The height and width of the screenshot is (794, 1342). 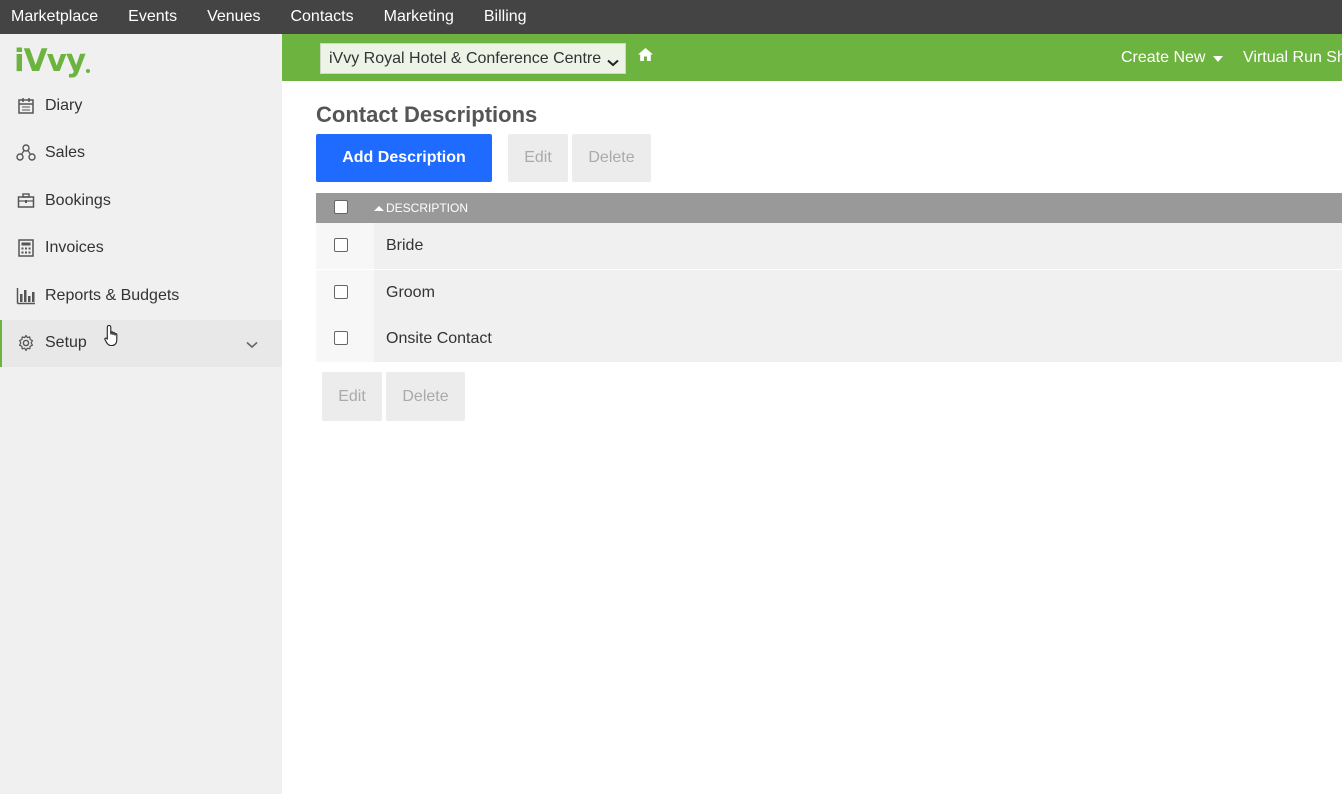 I want to click on add-description-button: Add Description, so click(x=404, y=158).